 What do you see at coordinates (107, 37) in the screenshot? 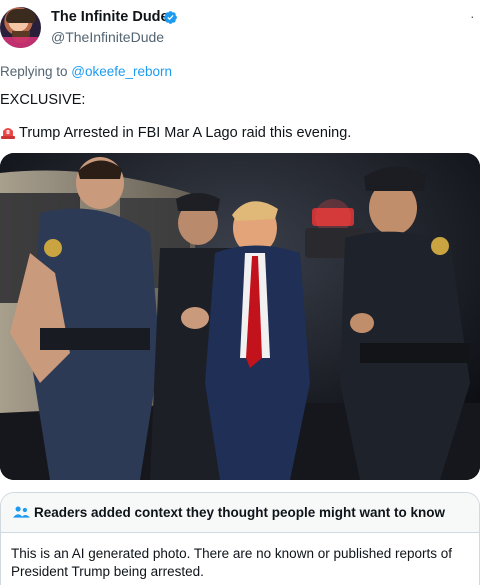
I see `user-handle: @TheInfiniteDude` at bounding box center [107, 37].